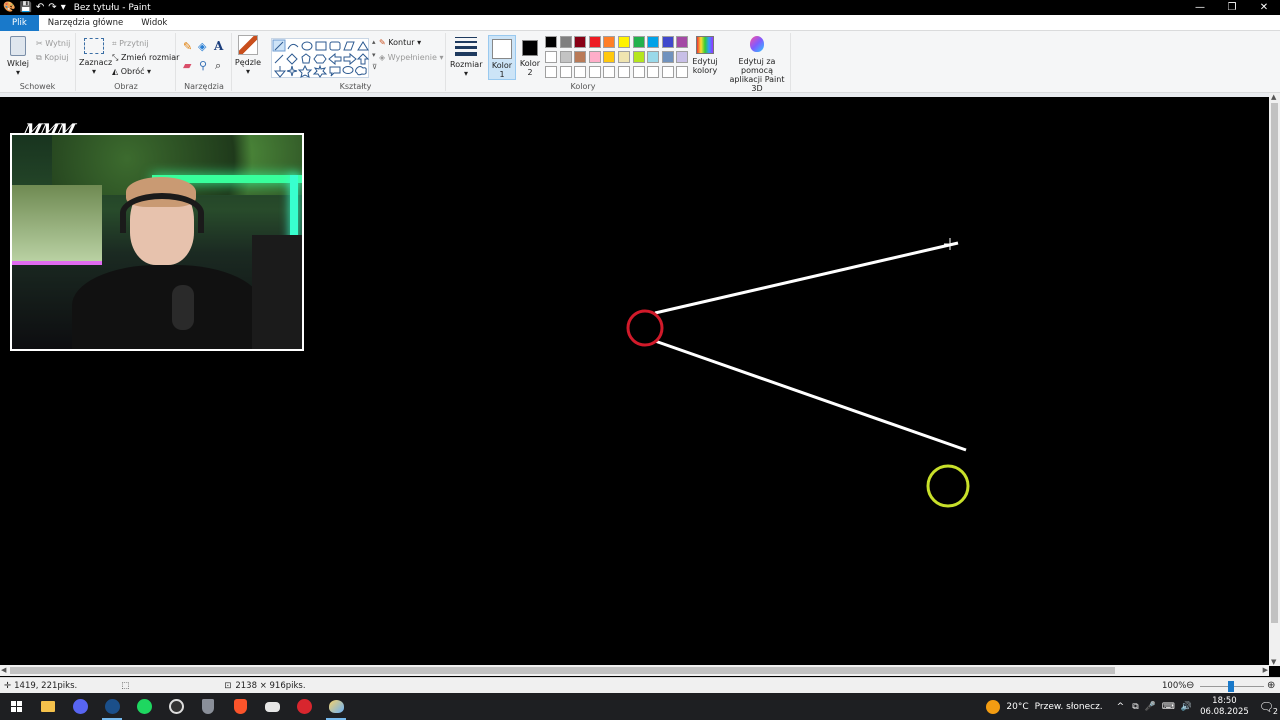 This screenshot has height=720, width=1280. What do you see at coordinates (3, 670) in the screenshot?
I see `scroll-left-icon: ◀` at bounding box center [3, 670].